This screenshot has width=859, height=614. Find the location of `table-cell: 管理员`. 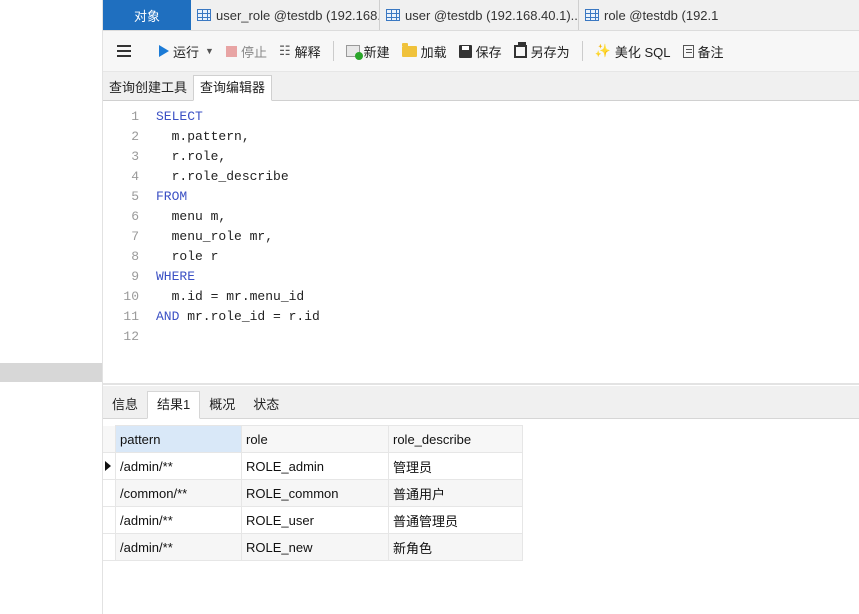

table-cell: 管理员 is located at coordinates (455, 466).